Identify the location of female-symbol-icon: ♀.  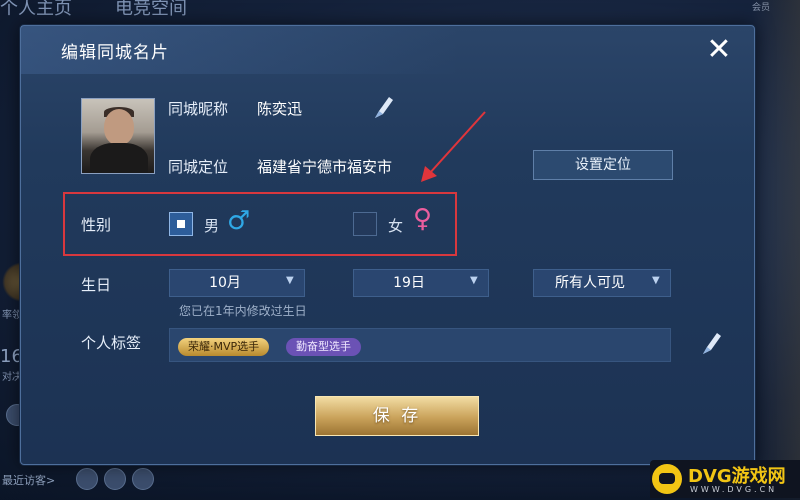
(423, 219).